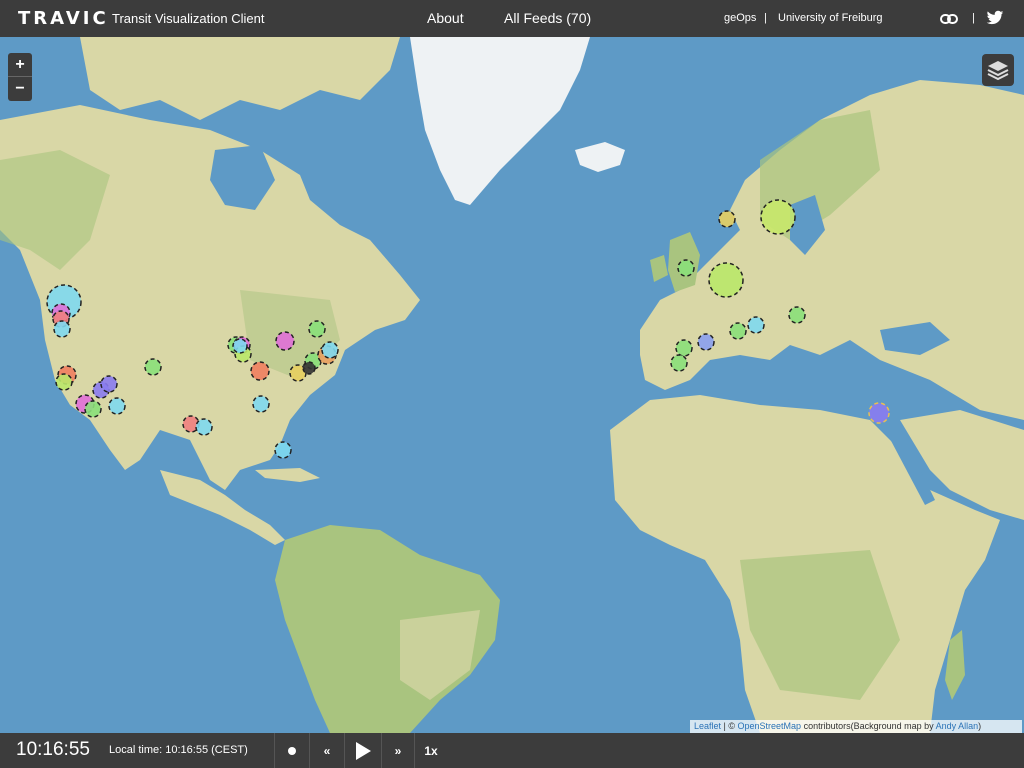 The width and height of the screenshot is (1024, 768). Describe the element at coordinates (431, 750) in the screenshot. I see `speed-button: 1x` at that location.